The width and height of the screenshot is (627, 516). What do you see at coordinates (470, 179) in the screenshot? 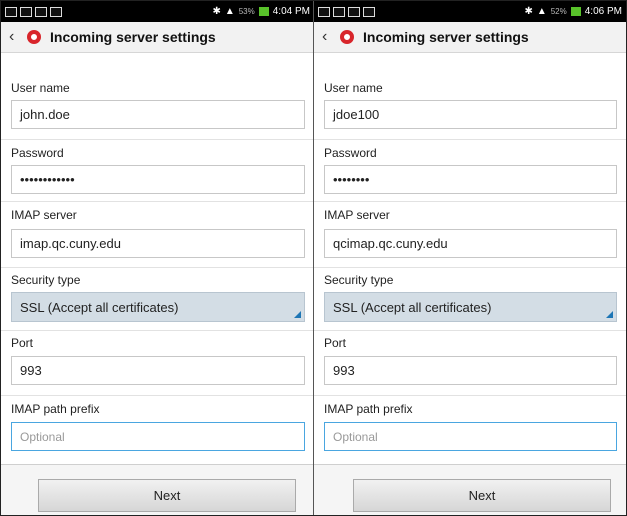
I see `password-field: ••••••••` at bounding box center [470, 179].